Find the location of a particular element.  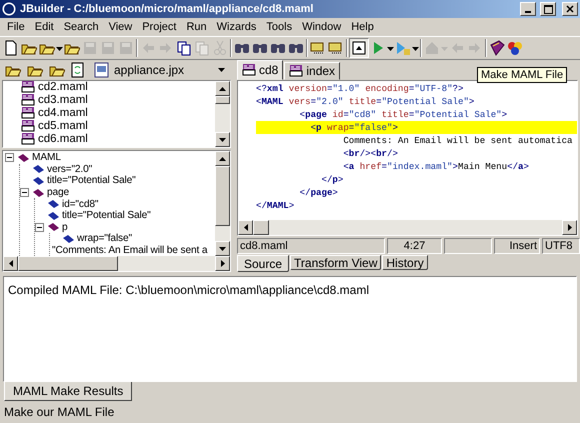

app-icon is located at coordinates (9, 9).